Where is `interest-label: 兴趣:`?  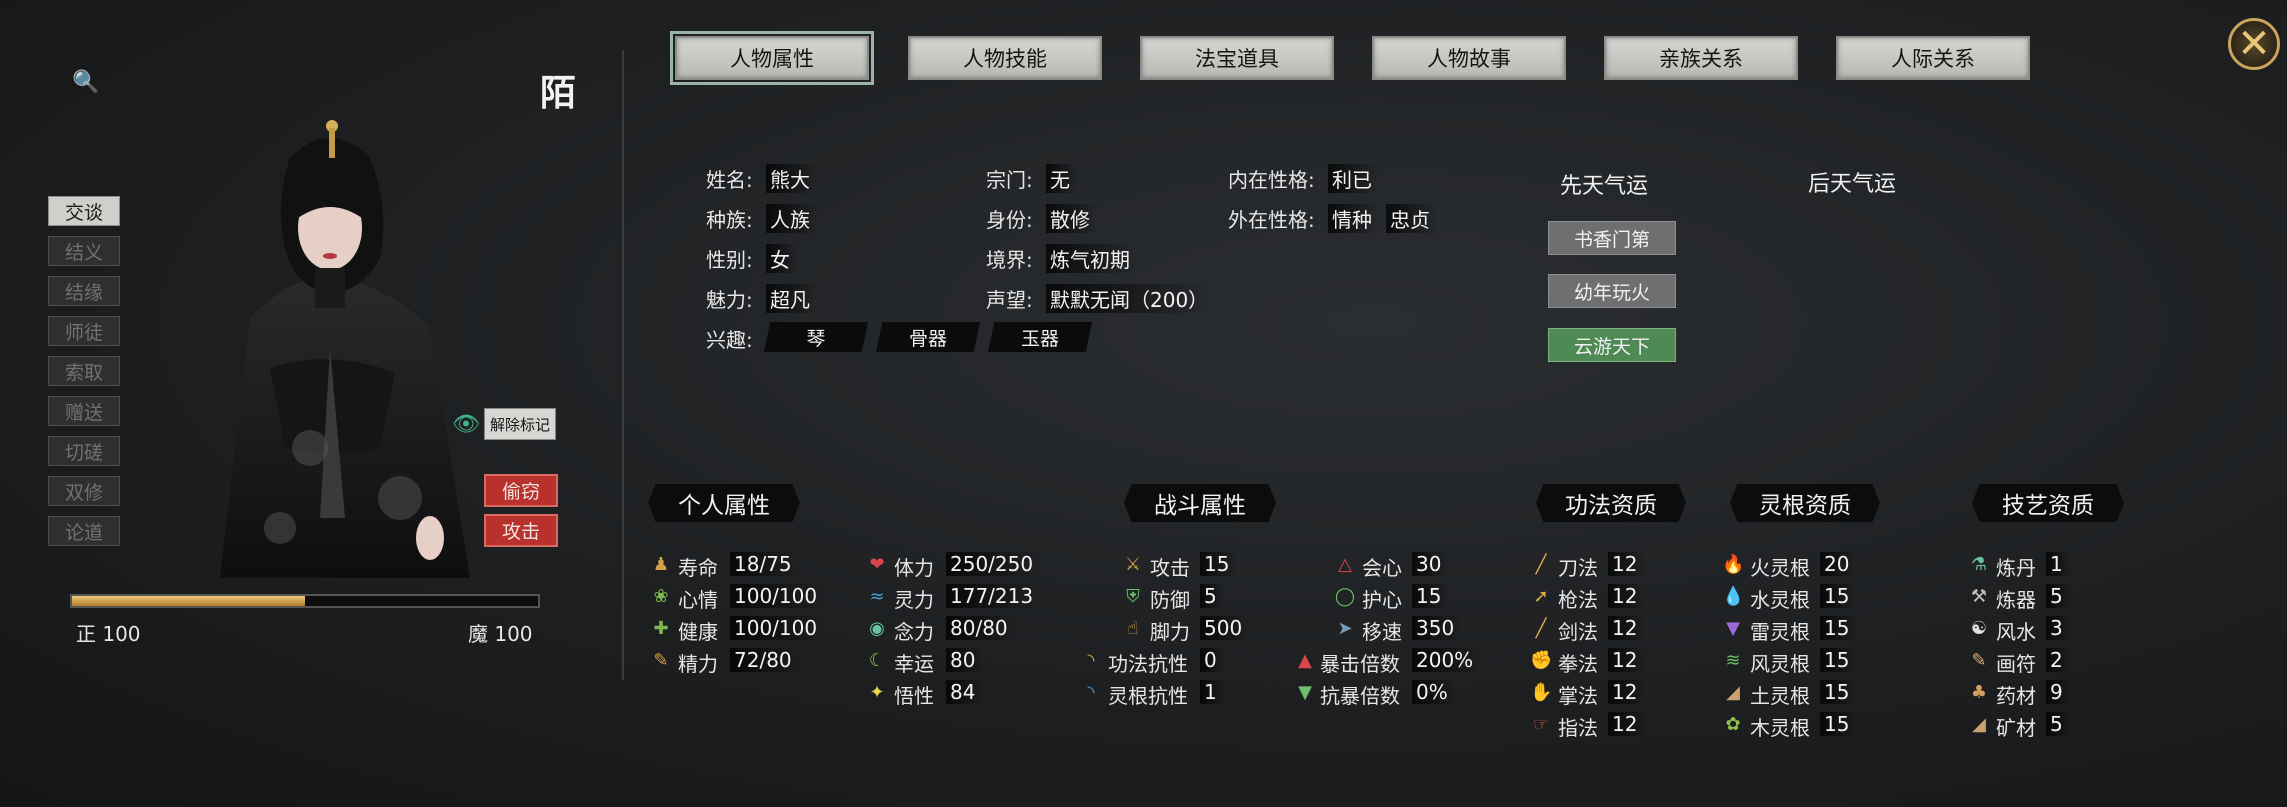
interest-label: 兴趣: is located at coordinates (729, 340).